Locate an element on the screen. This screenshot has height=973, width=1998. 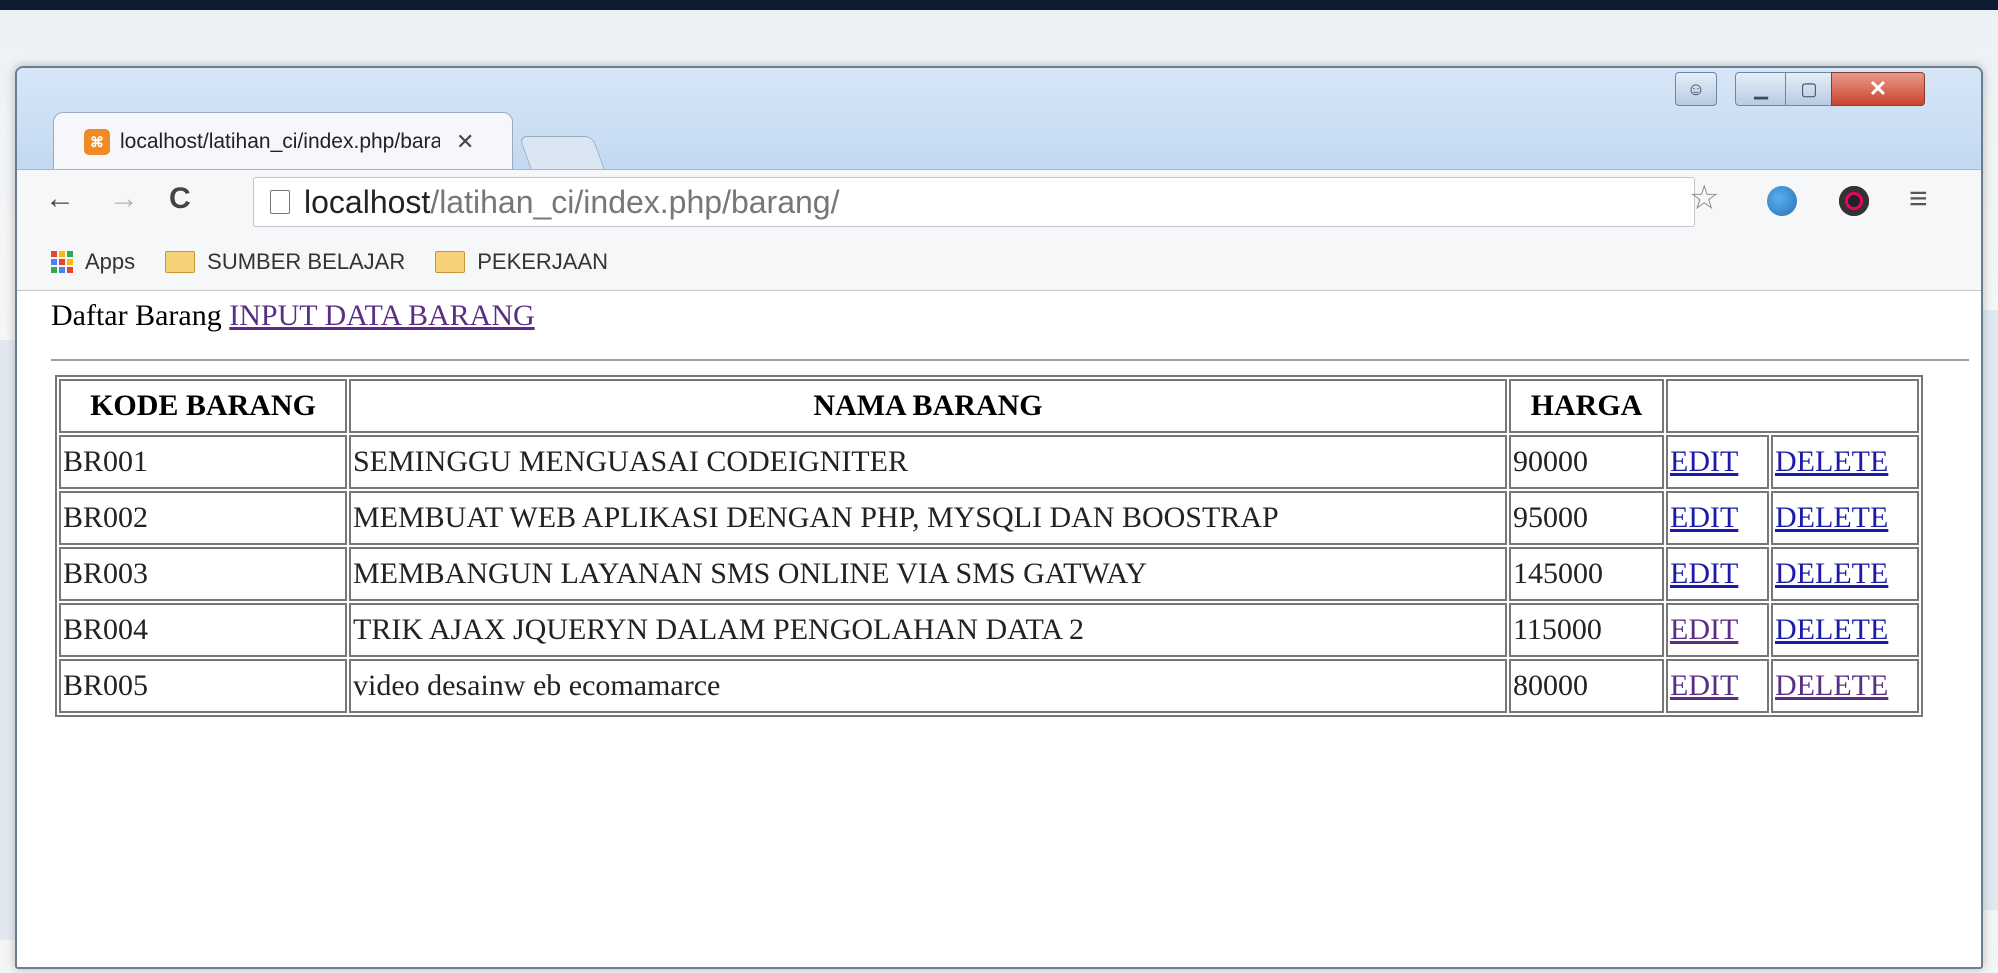
bookmarks-bar: Apps SUMBER BELAJAR PEKERJAAN is located at coordinates (999, 262).